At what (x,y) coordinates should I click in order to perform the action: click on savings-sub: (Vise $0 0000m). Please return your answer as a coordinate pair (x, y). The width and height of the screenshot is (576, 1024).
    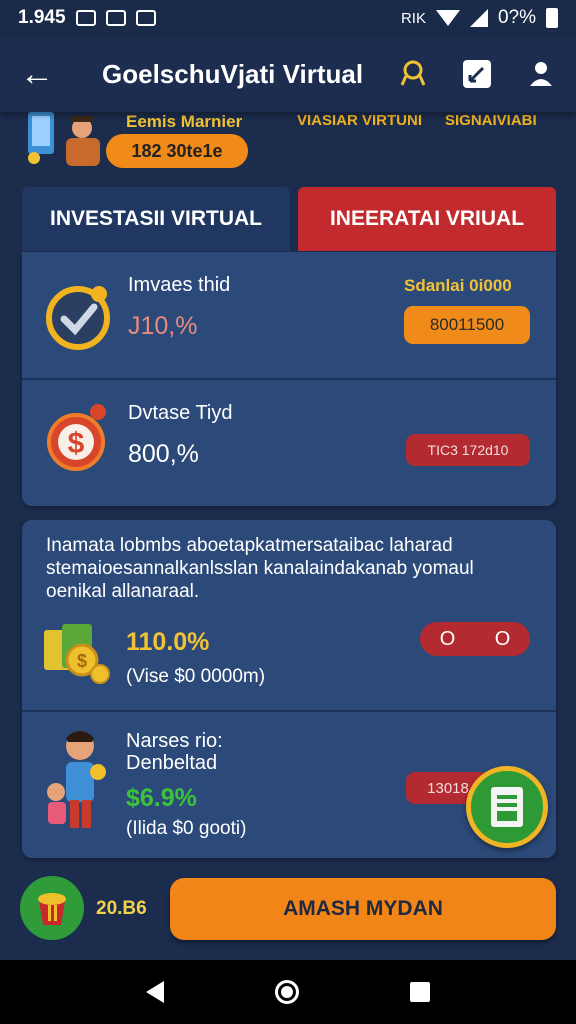
    Looking at the image, I should click on (196, 676).